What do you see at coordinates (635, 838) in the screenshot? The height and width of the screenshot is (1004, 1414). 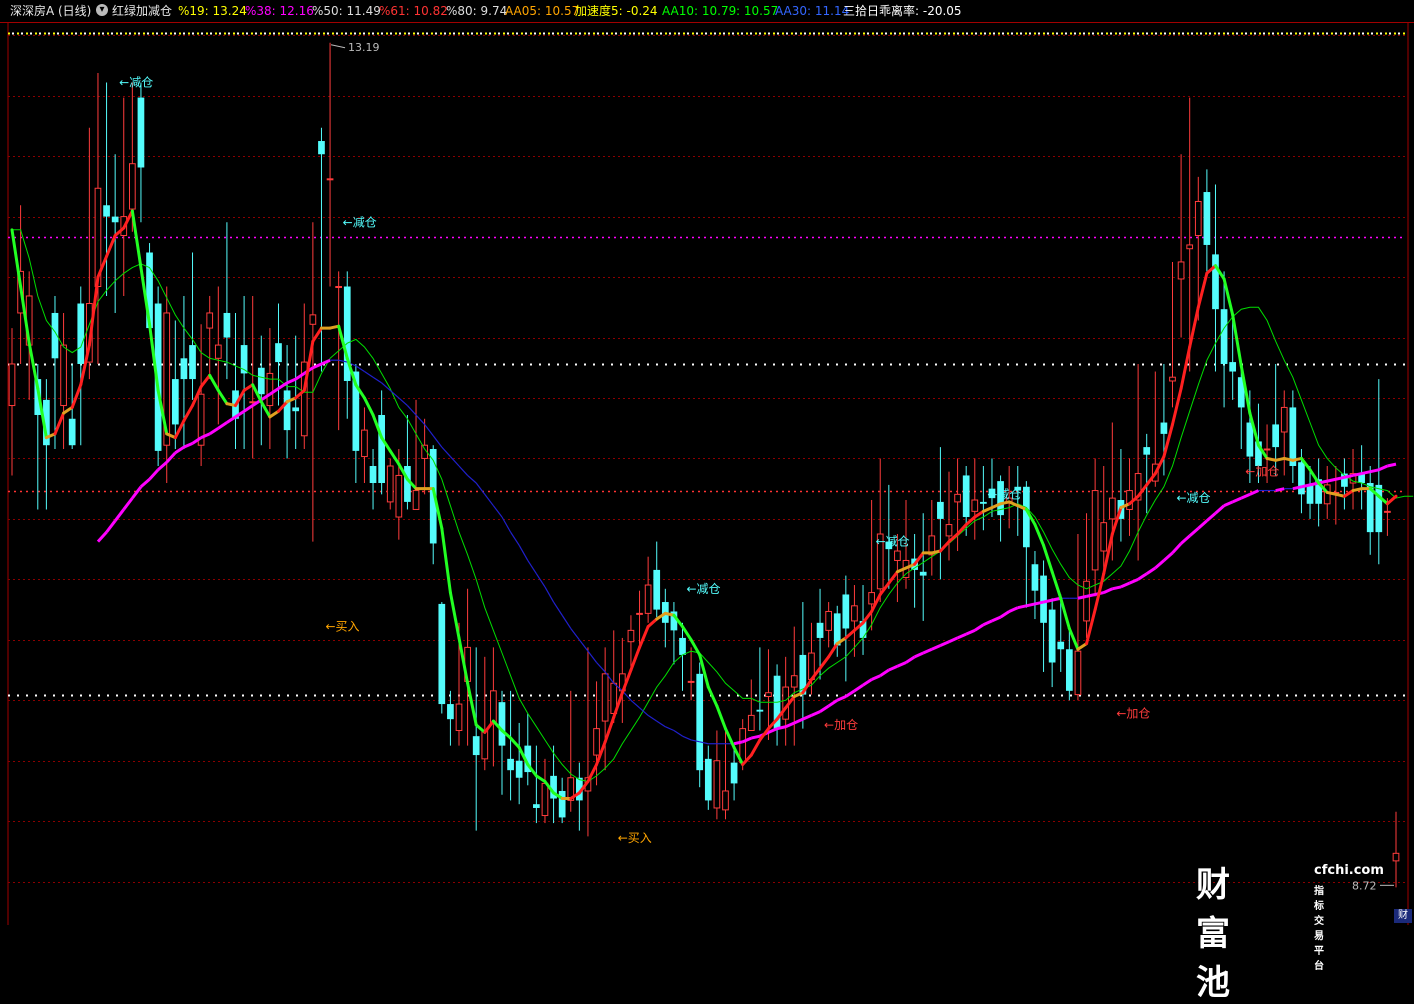 I see `signal-buy: ←买入` at bounding box center [635, 838].